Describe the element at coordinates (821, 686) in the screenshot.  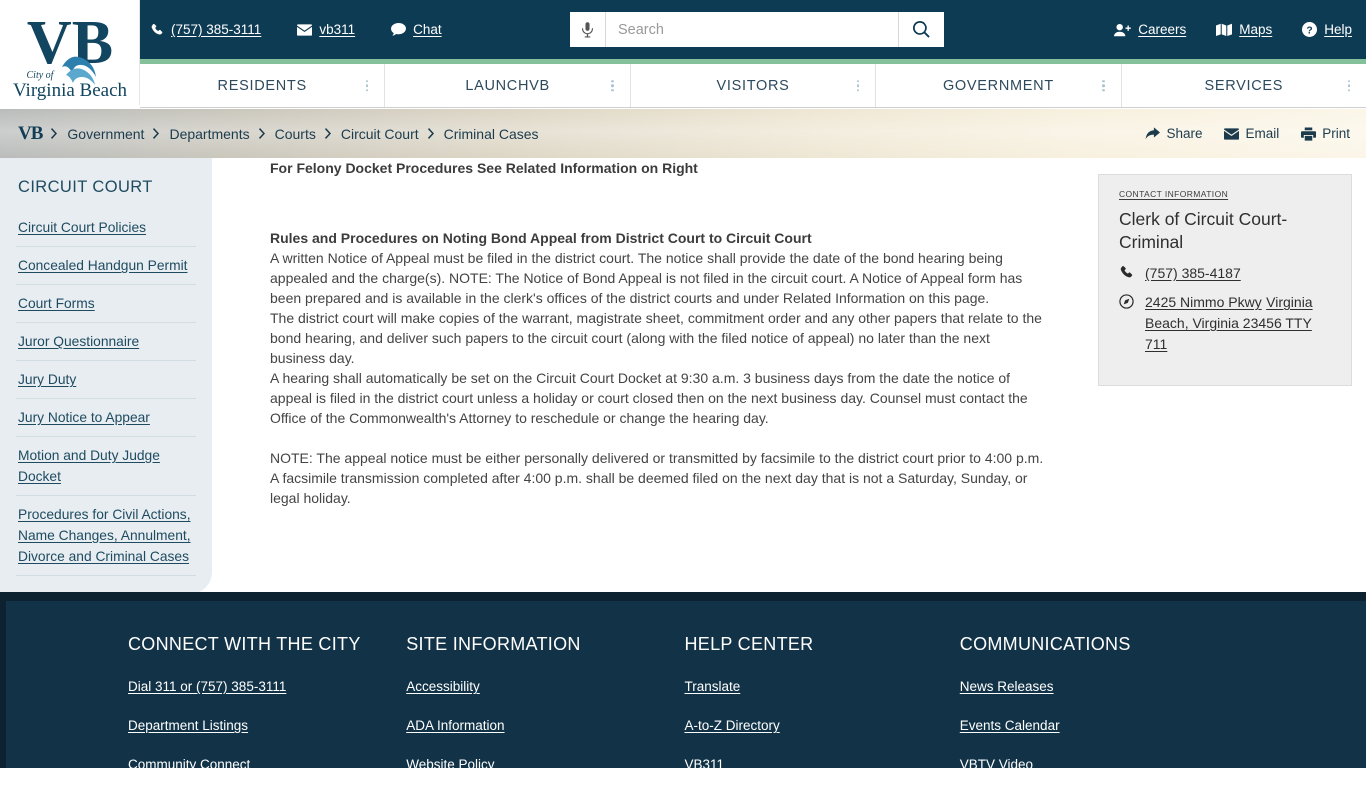
I see `footer-link-translate: Translate` at that location.